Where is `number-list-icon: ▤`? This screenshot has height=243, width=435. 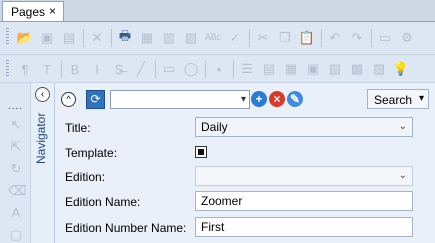
number-list-icon: ▤ is located at coordinates (269, 69).